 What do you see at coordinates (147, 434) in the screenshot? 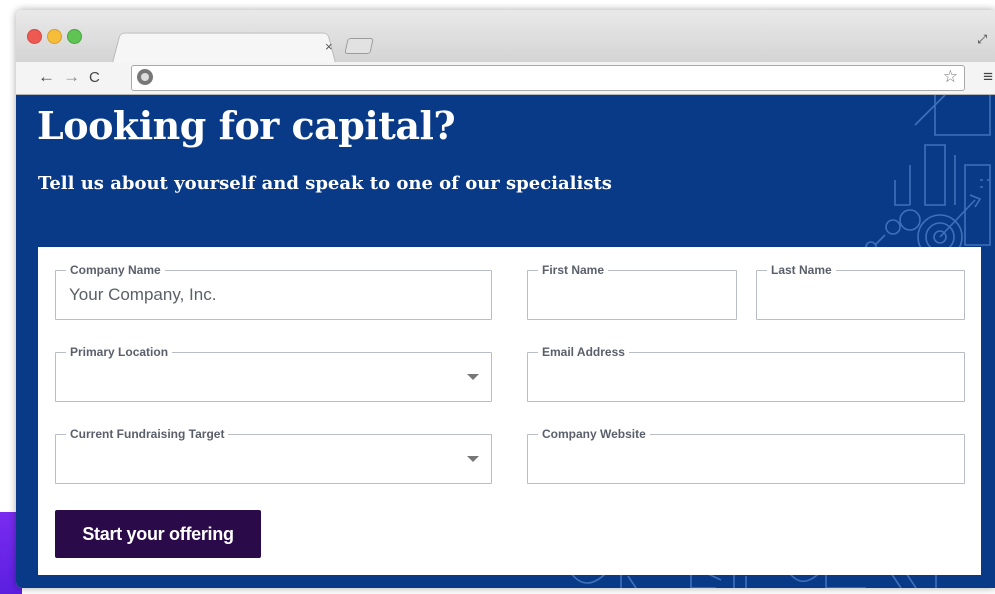
I see `fundraising-target-label: Current Fundraising Target` at bounding box center [147, 434].